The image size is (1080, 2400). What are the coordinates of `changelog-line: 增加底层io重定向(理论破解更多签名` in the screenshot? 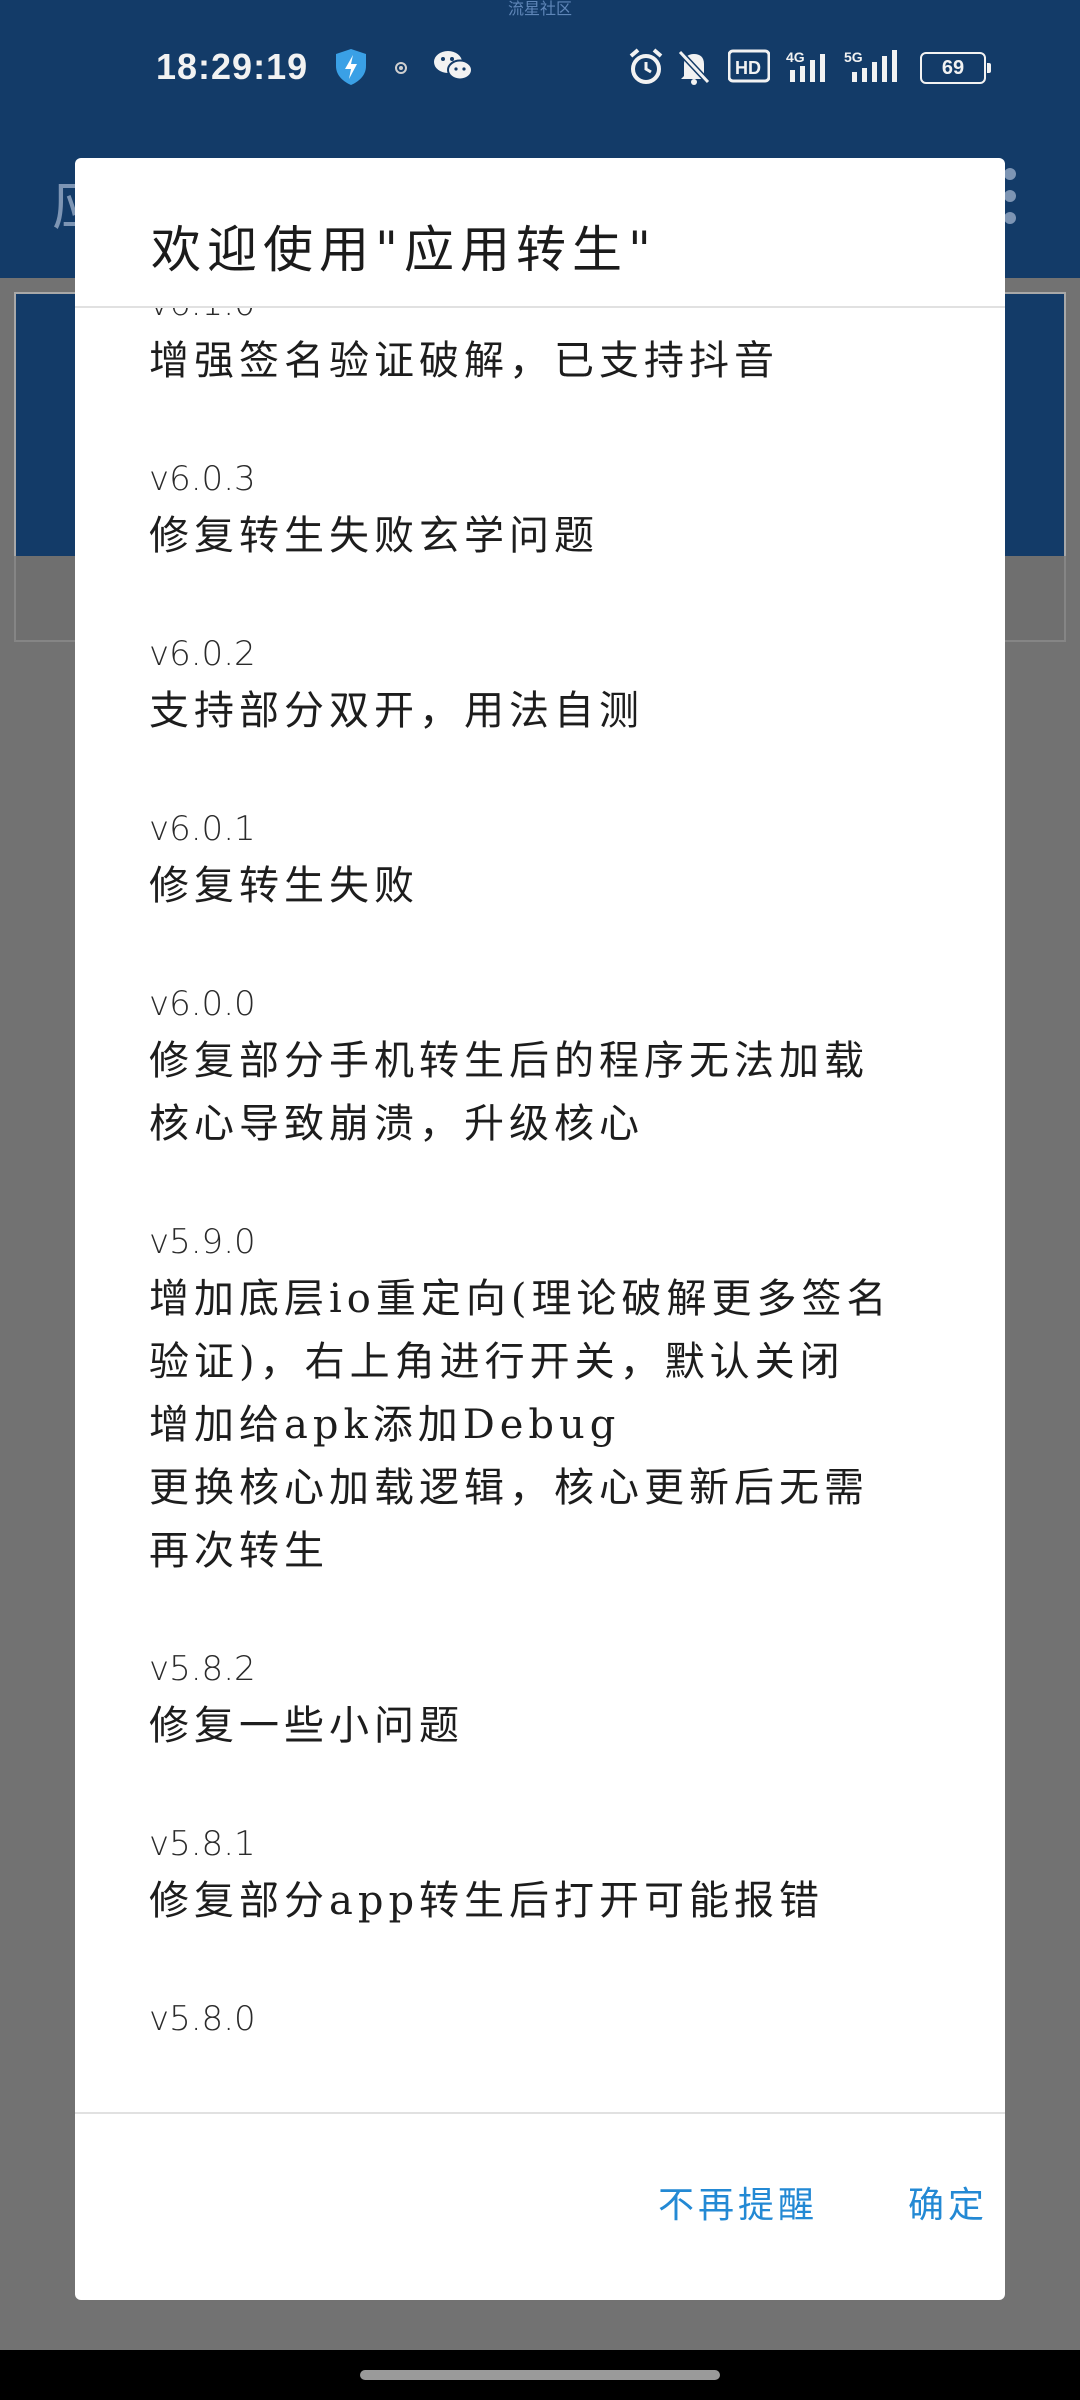 It's located at (520, 1299).